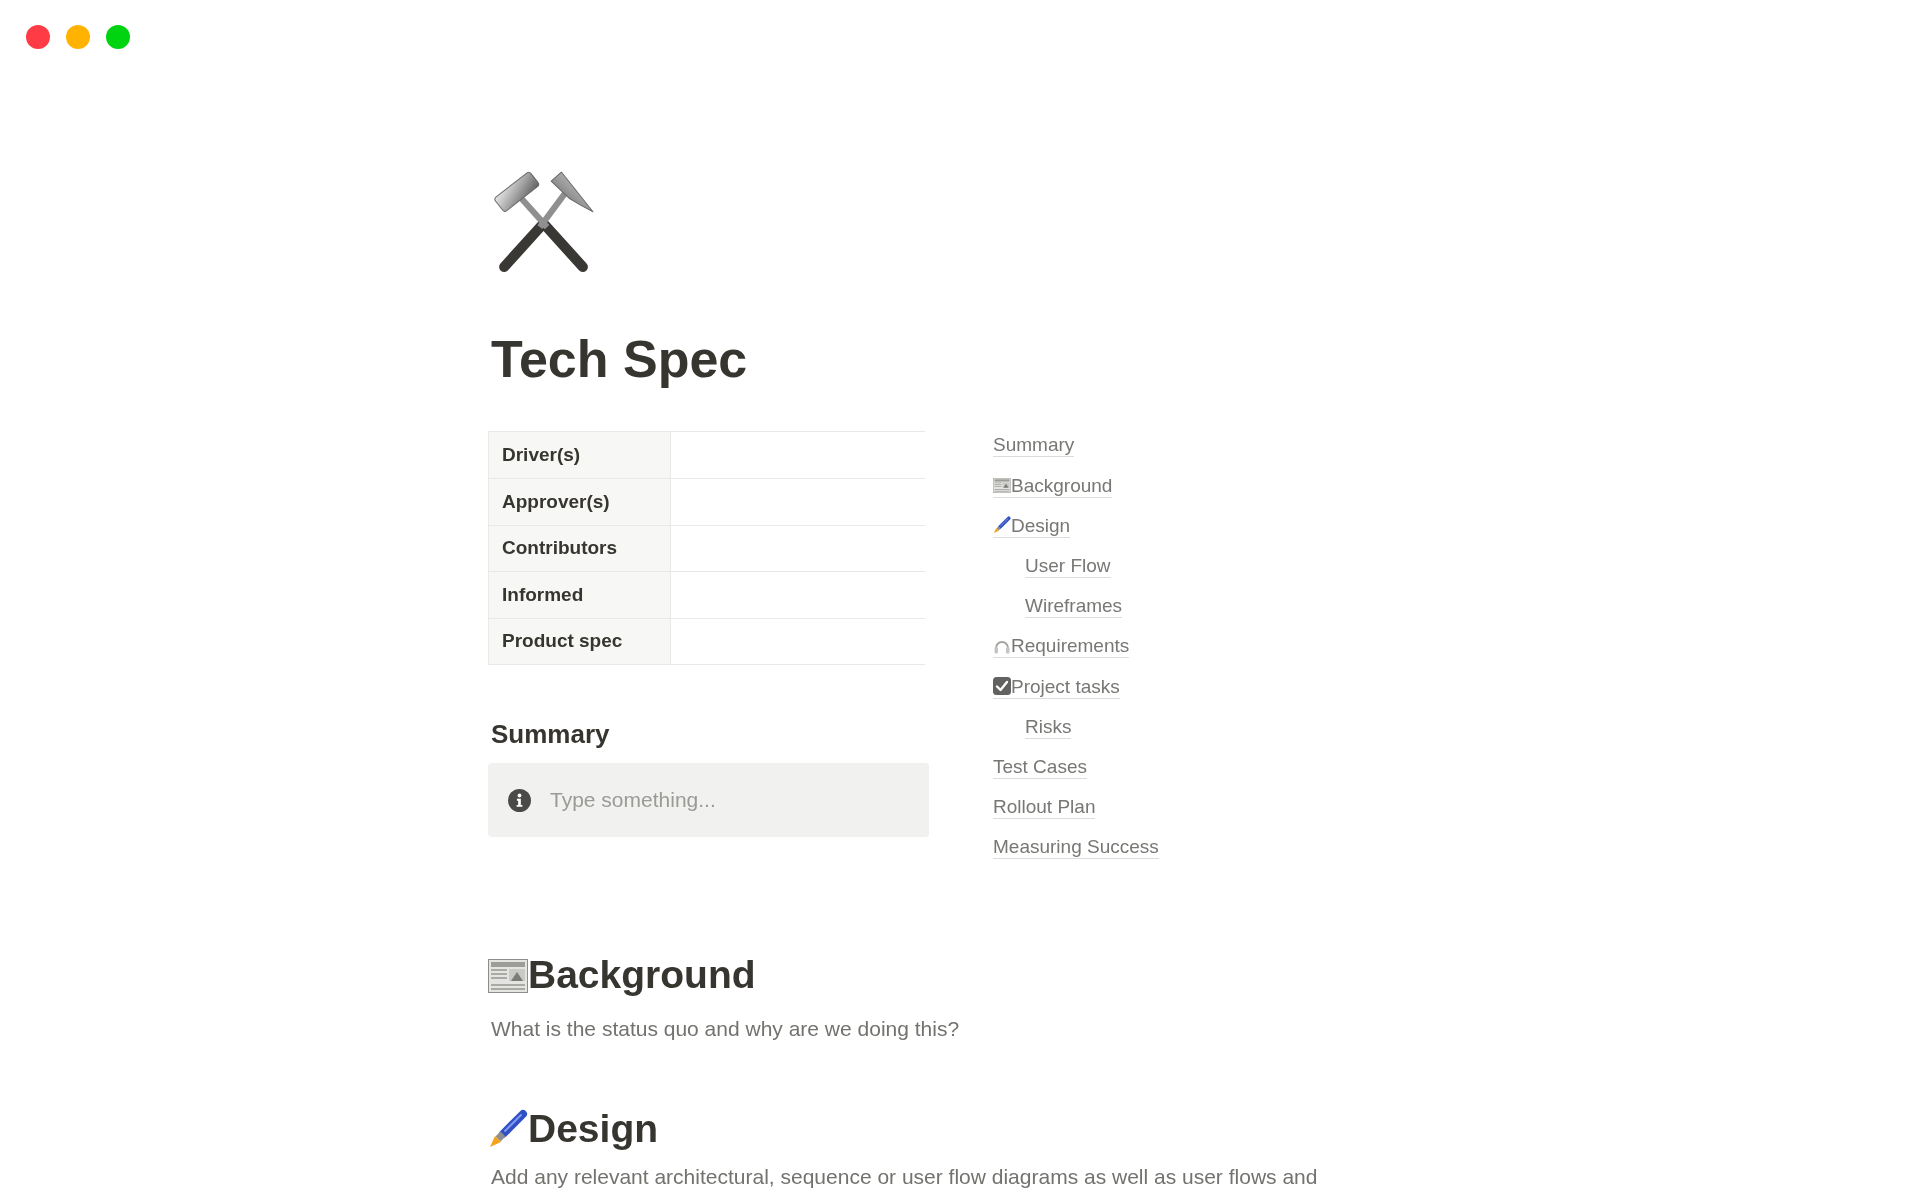 Image resolution: width=1920 pixels, height=1200 pixels. I want to click on hammer-and-pick-icon, so click(543, 222).